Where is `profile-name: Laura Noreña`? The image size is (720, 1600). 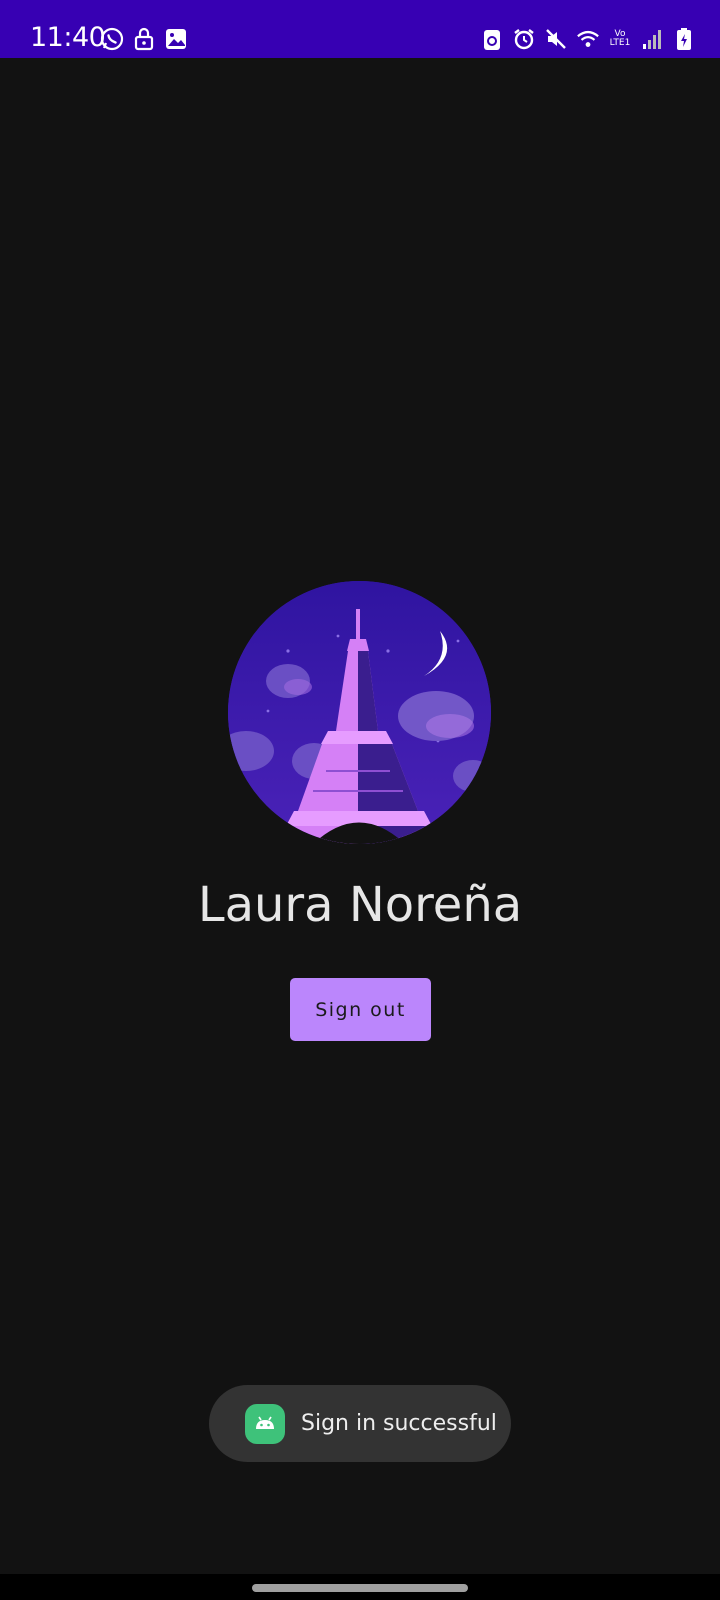
profile-name: Laura Noreña is located at coordinates (360, 905).